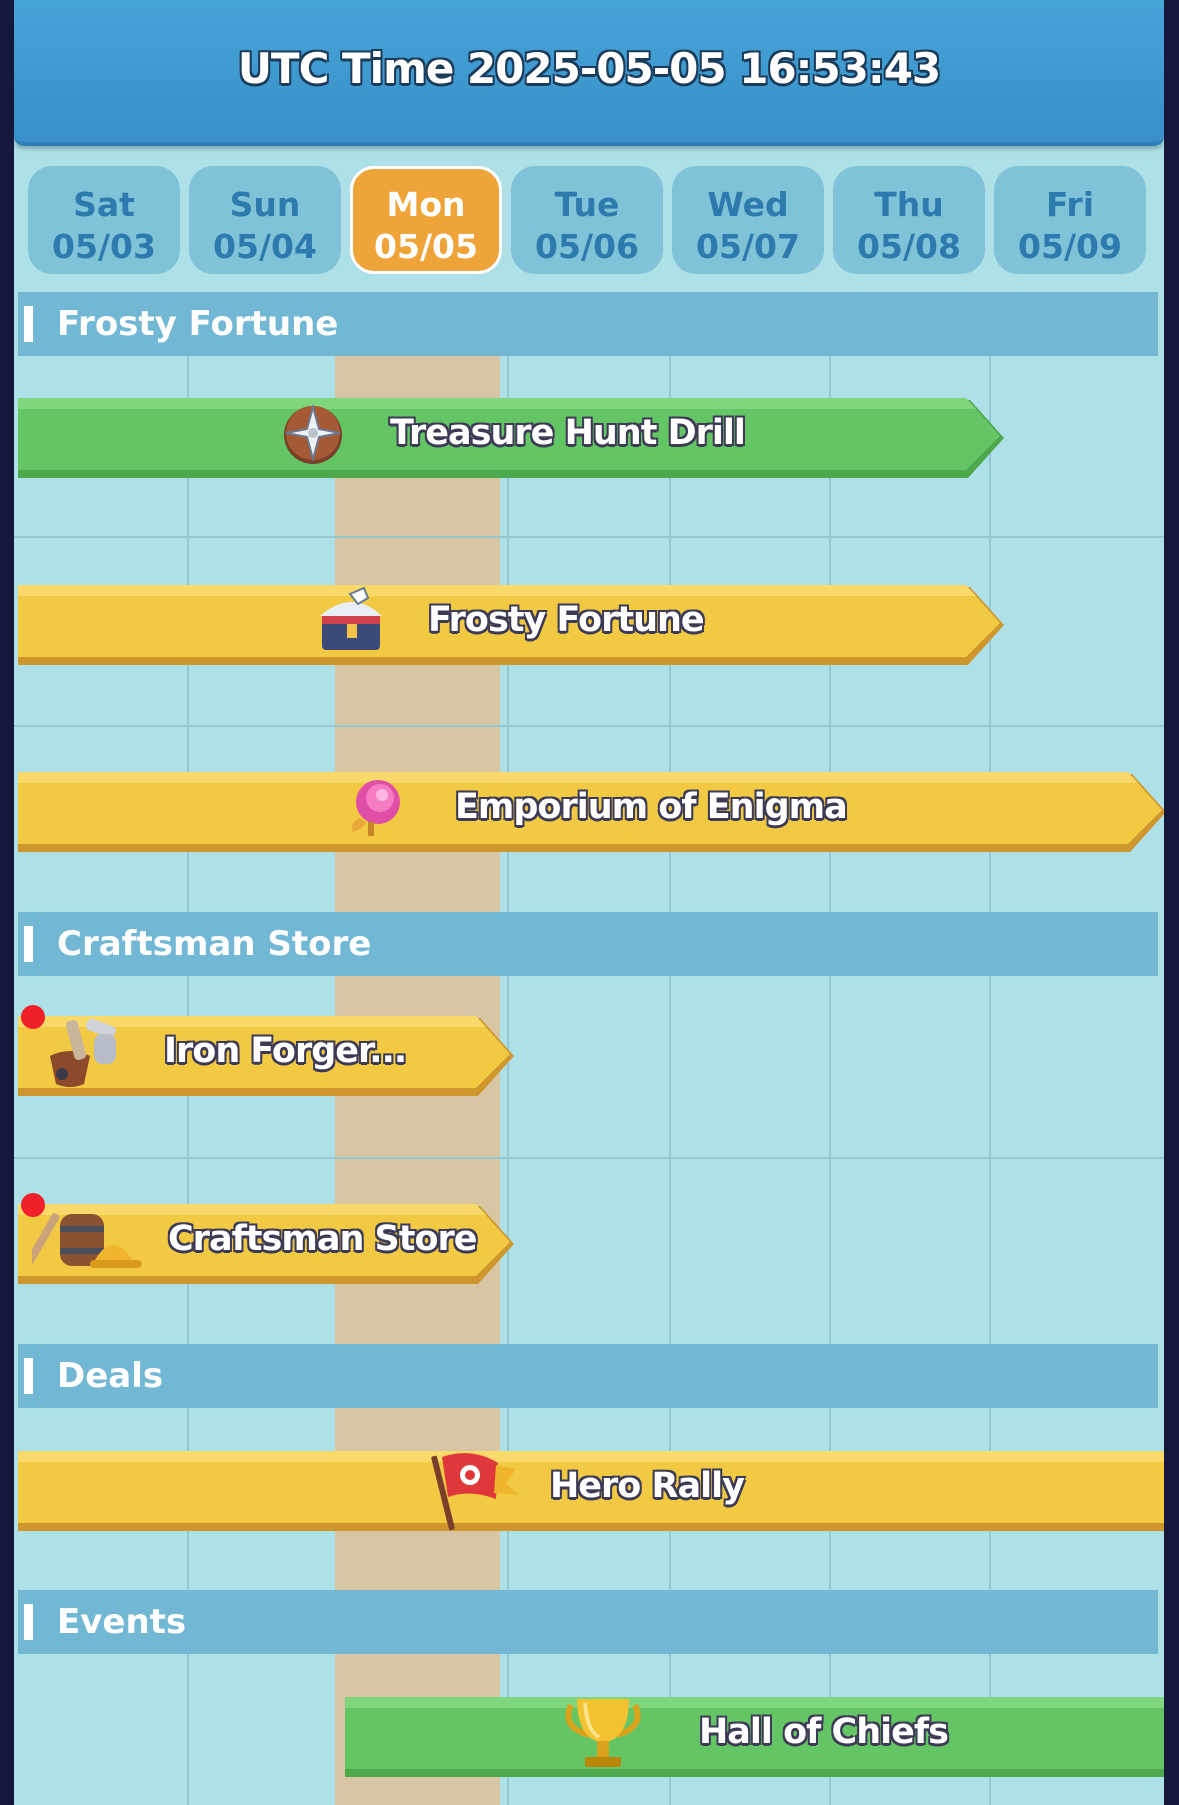  What do you see at coordinates (426, 246) in the screenshot?
I see `day-date: 05/05` at bounding box center [426, 246].